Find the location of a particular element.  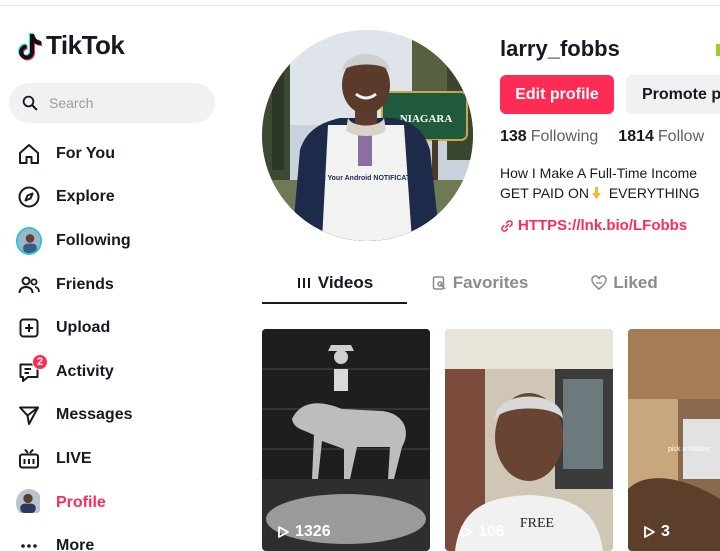

followers-count: 1814 is located at coordinates (636, 136).